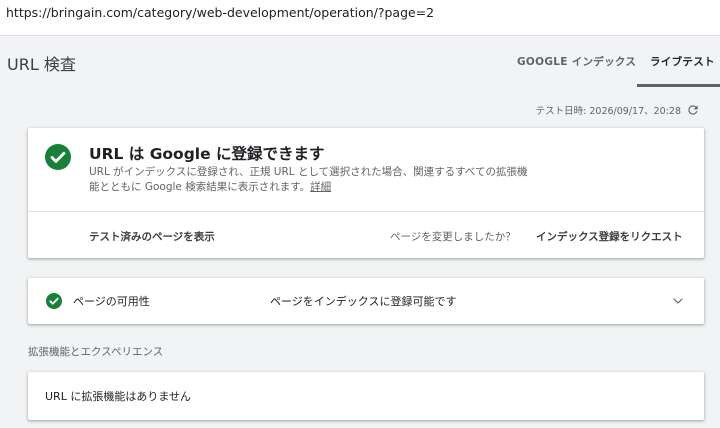  I want to click on card-divider, so click(366, 211).